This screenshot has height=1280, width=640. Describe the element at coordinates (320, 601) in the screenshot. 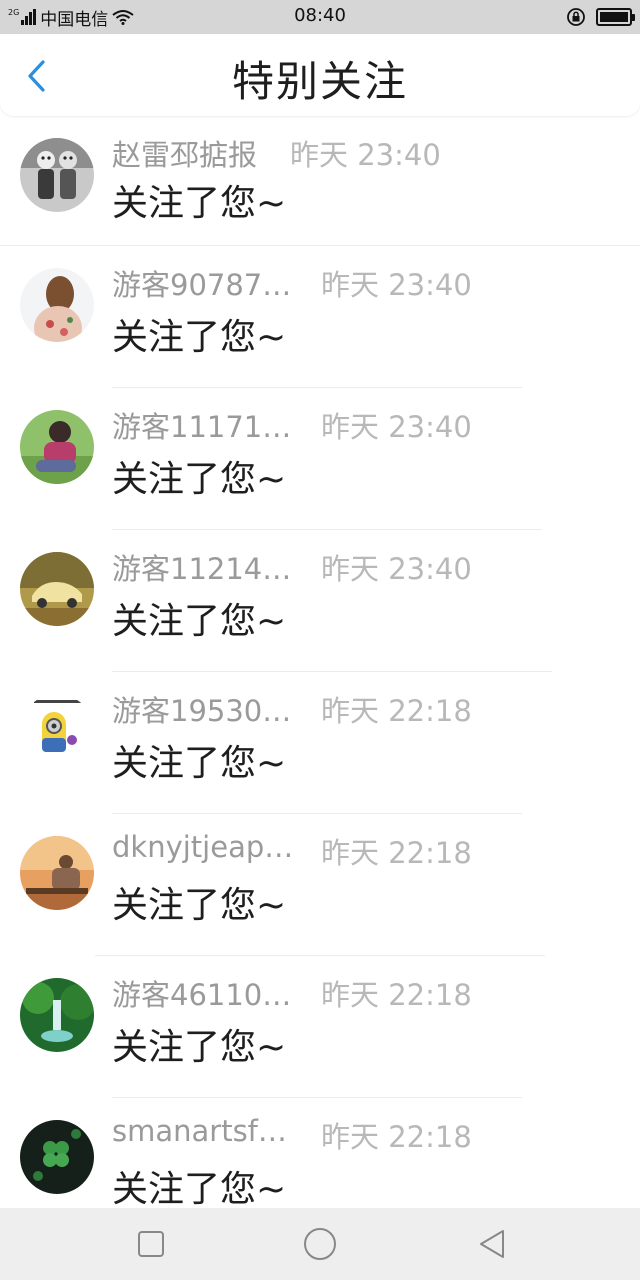

I see `list-item: 游客11214… 昨天 23:40 关注了您~` at that location.